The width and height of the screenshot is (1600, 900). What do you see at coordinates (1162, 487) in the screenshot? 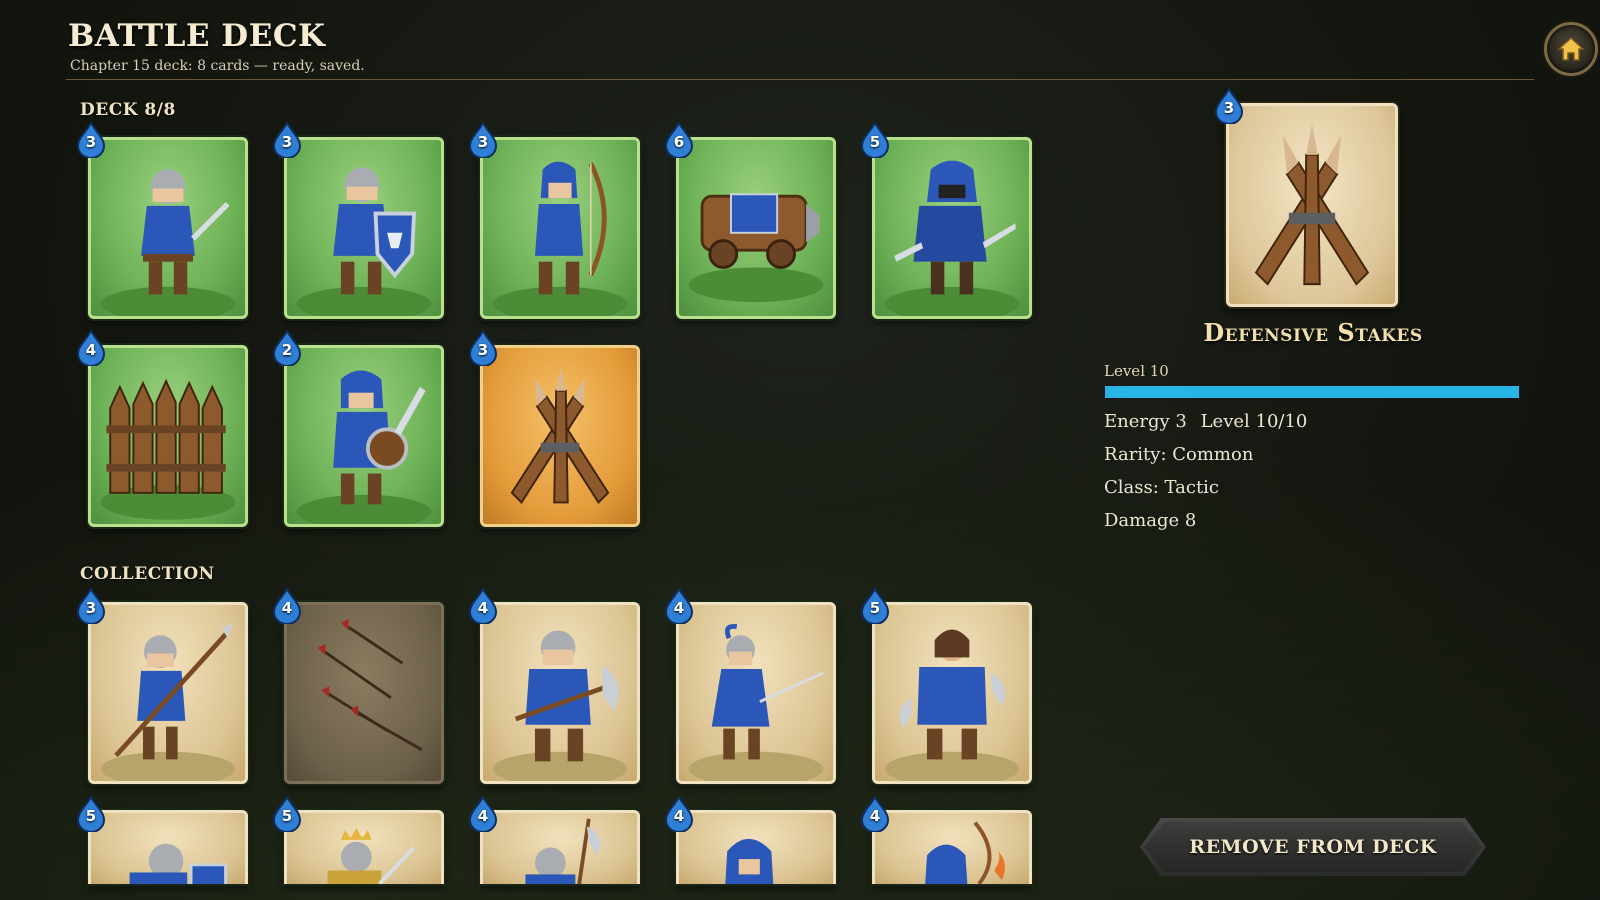
I see `stat-class: Class: Tactic` at bounding box center [1162, 487].